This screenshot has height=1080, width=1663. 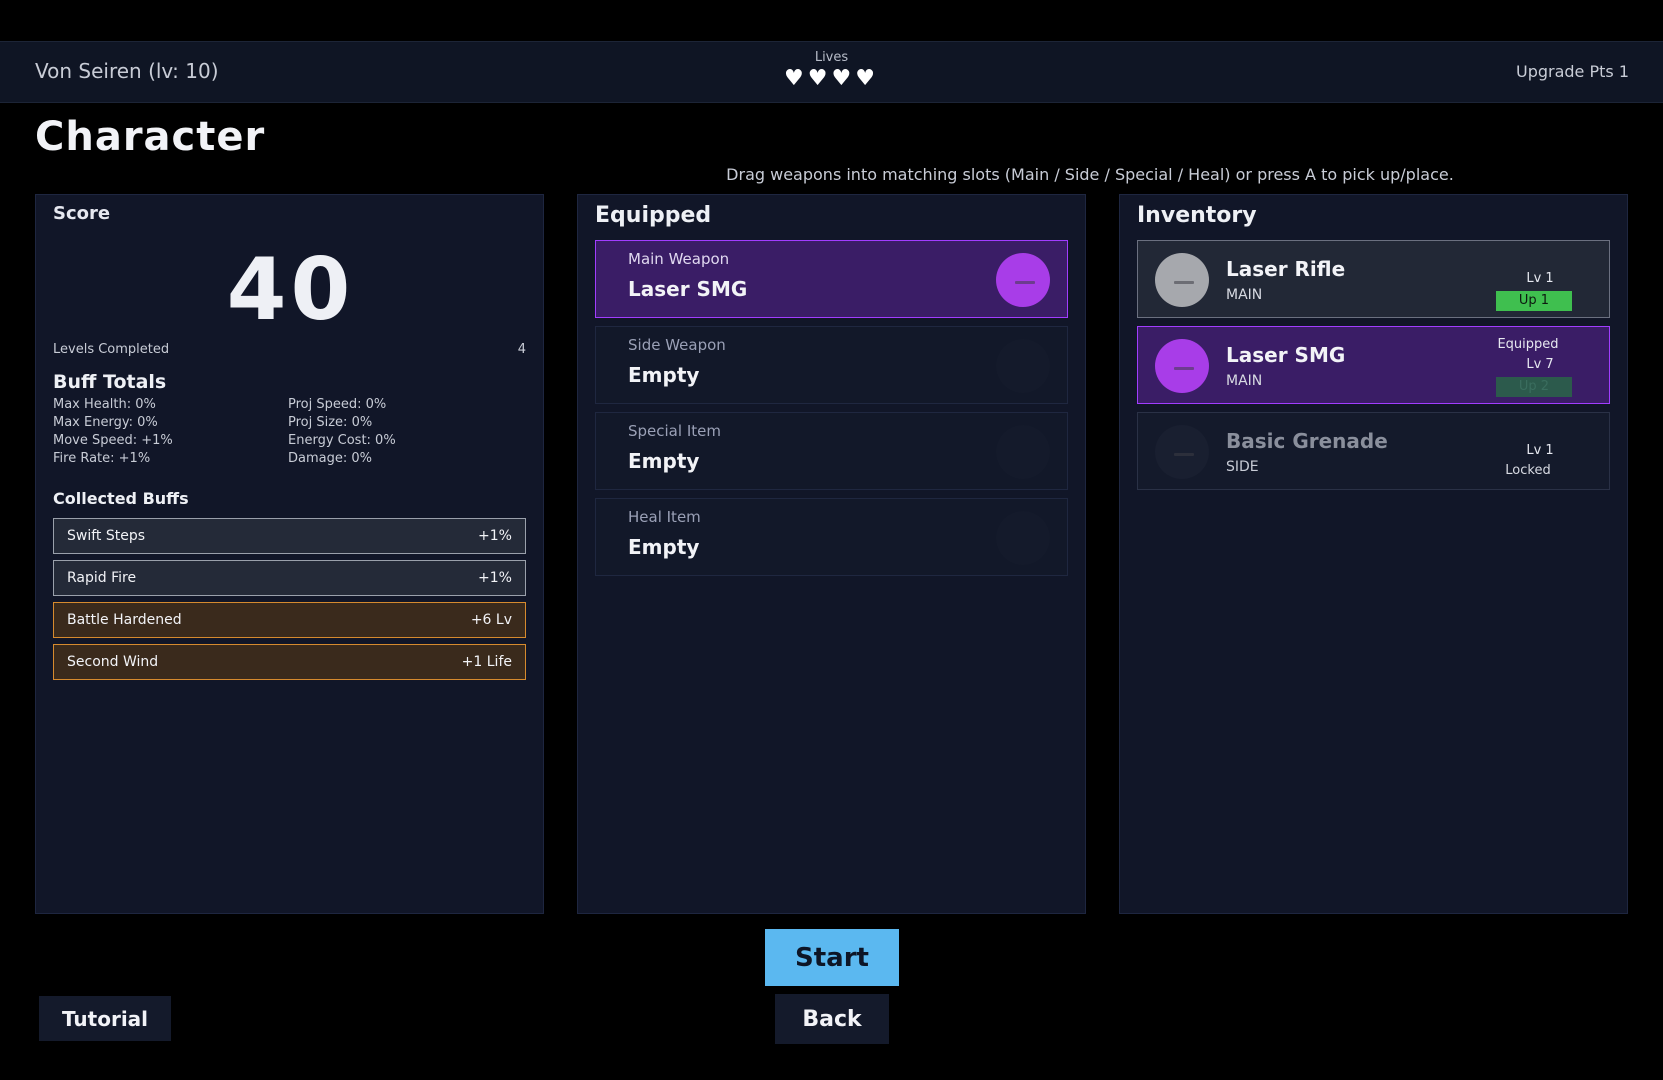 What do you see at coordinates (113, 662) in the screenshot?
I see `buff-name: Second Wind` at bounding box center [113, 662].